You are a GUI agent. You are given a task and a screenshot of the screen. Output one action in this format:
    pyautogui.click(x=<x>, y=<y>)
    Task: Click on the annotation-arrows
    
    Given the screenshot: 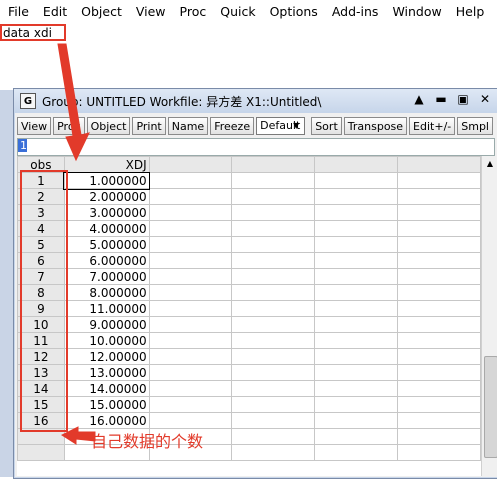 What is the action you would take?
    pyautogui.click(x=76, y=244)
    